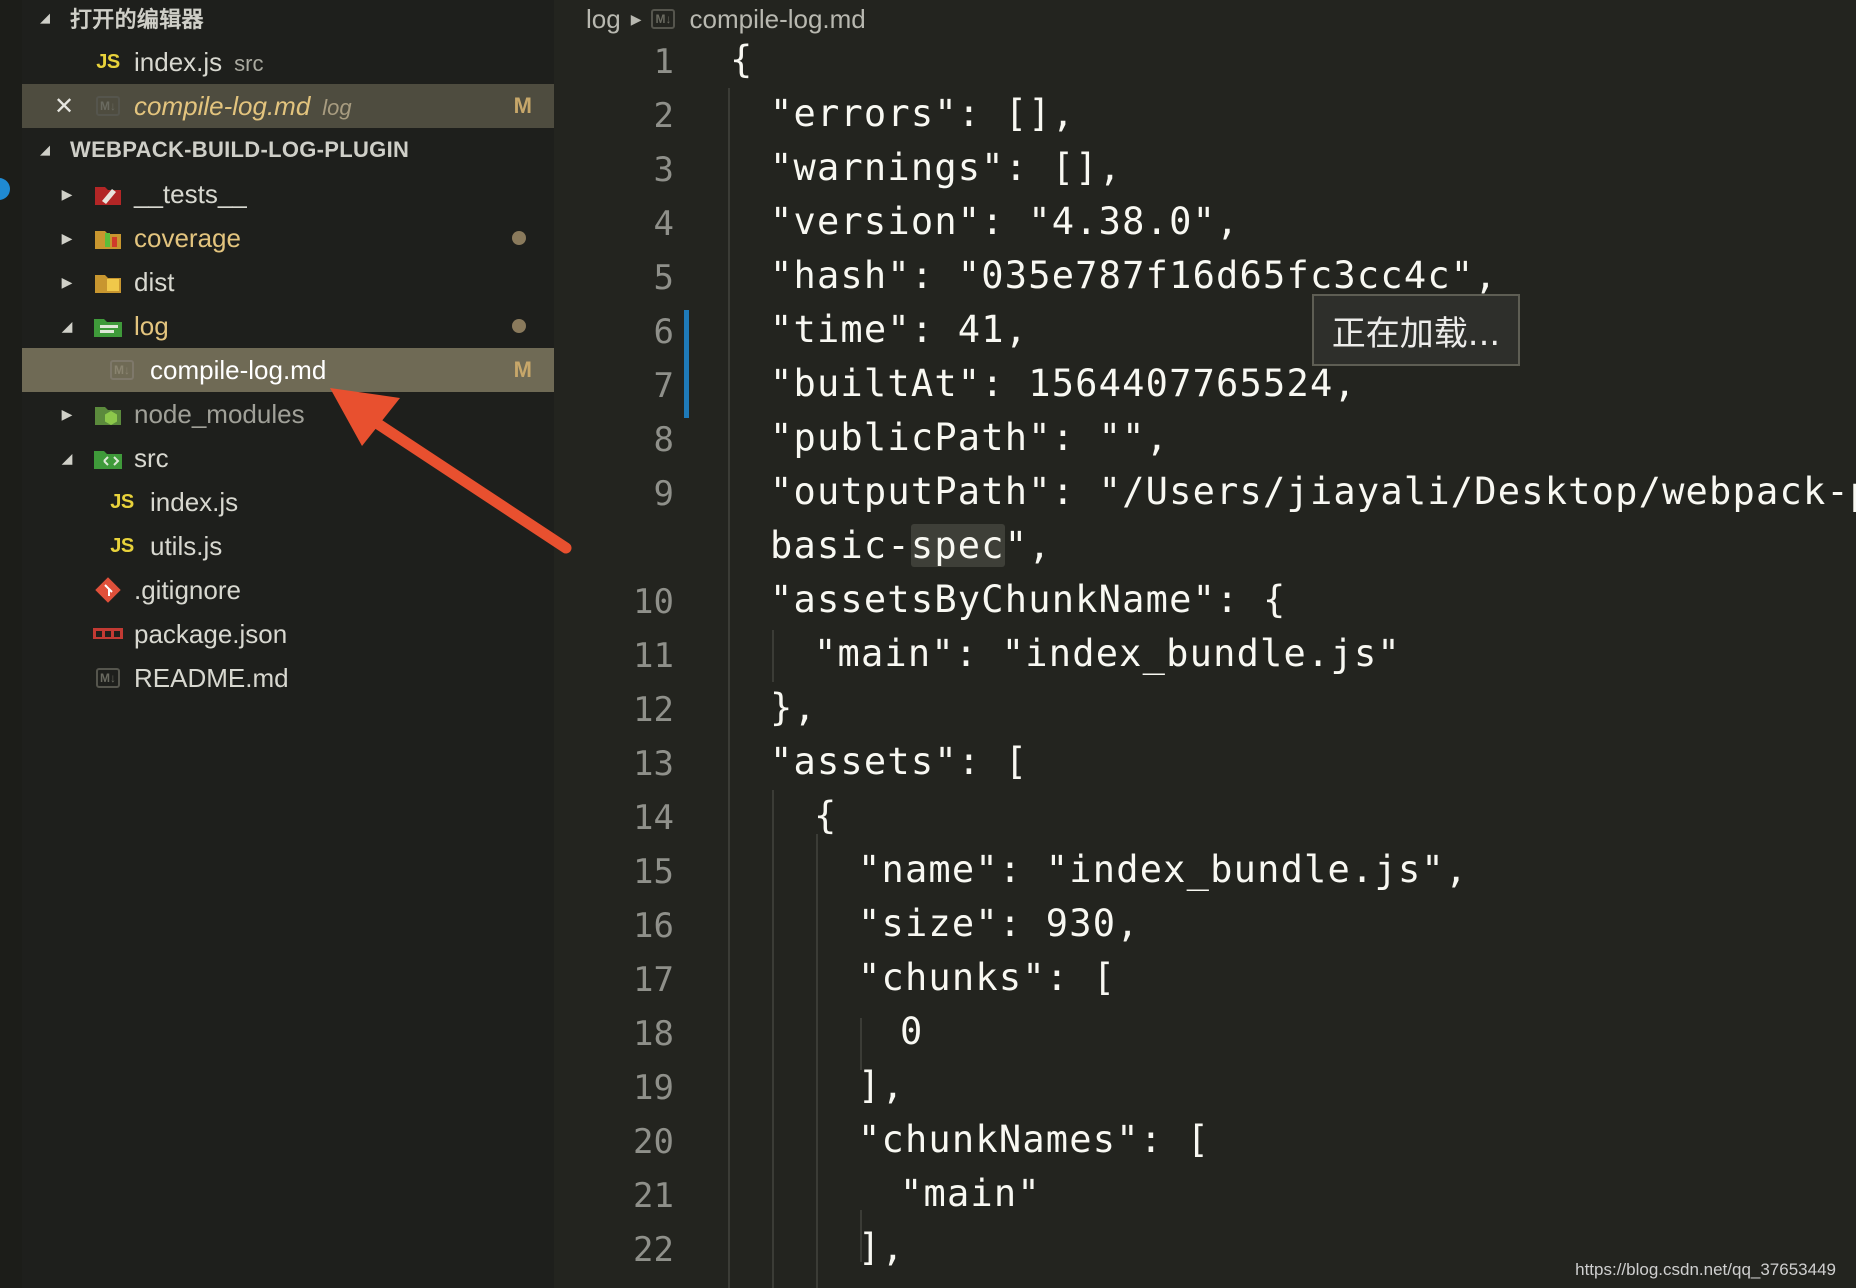  I want to click on tree-item-node-modules: ▶ node_modules, so click(288, 414).